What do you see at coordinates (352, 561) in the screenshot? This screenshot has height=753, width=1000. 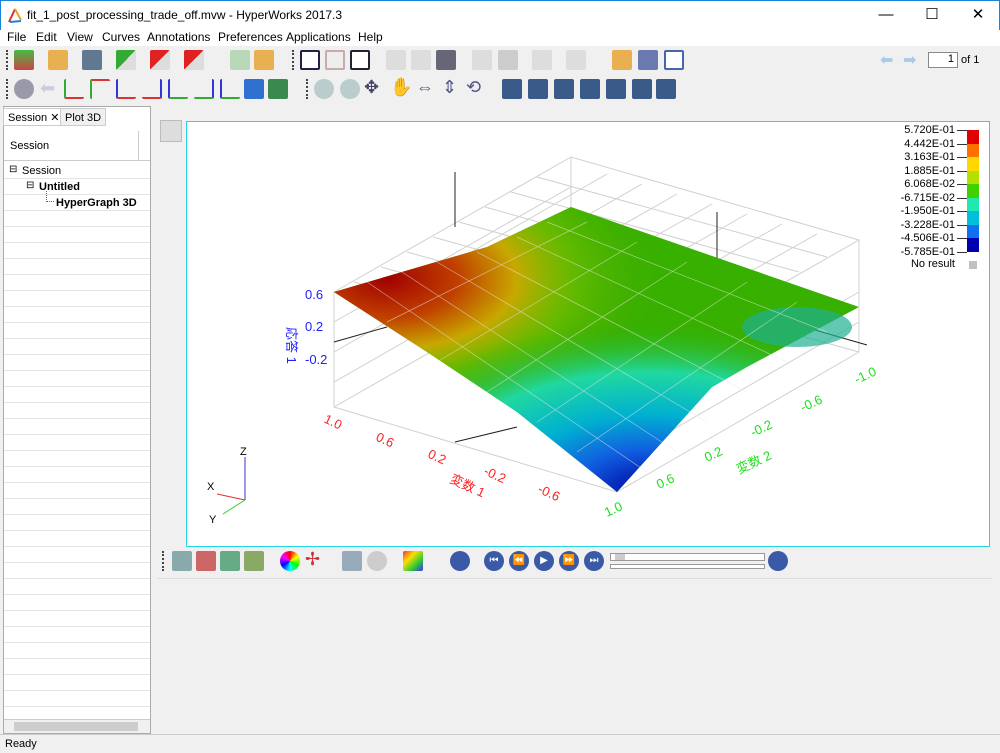 I see `bar-3d-icon` at bounding box center [352, 561].